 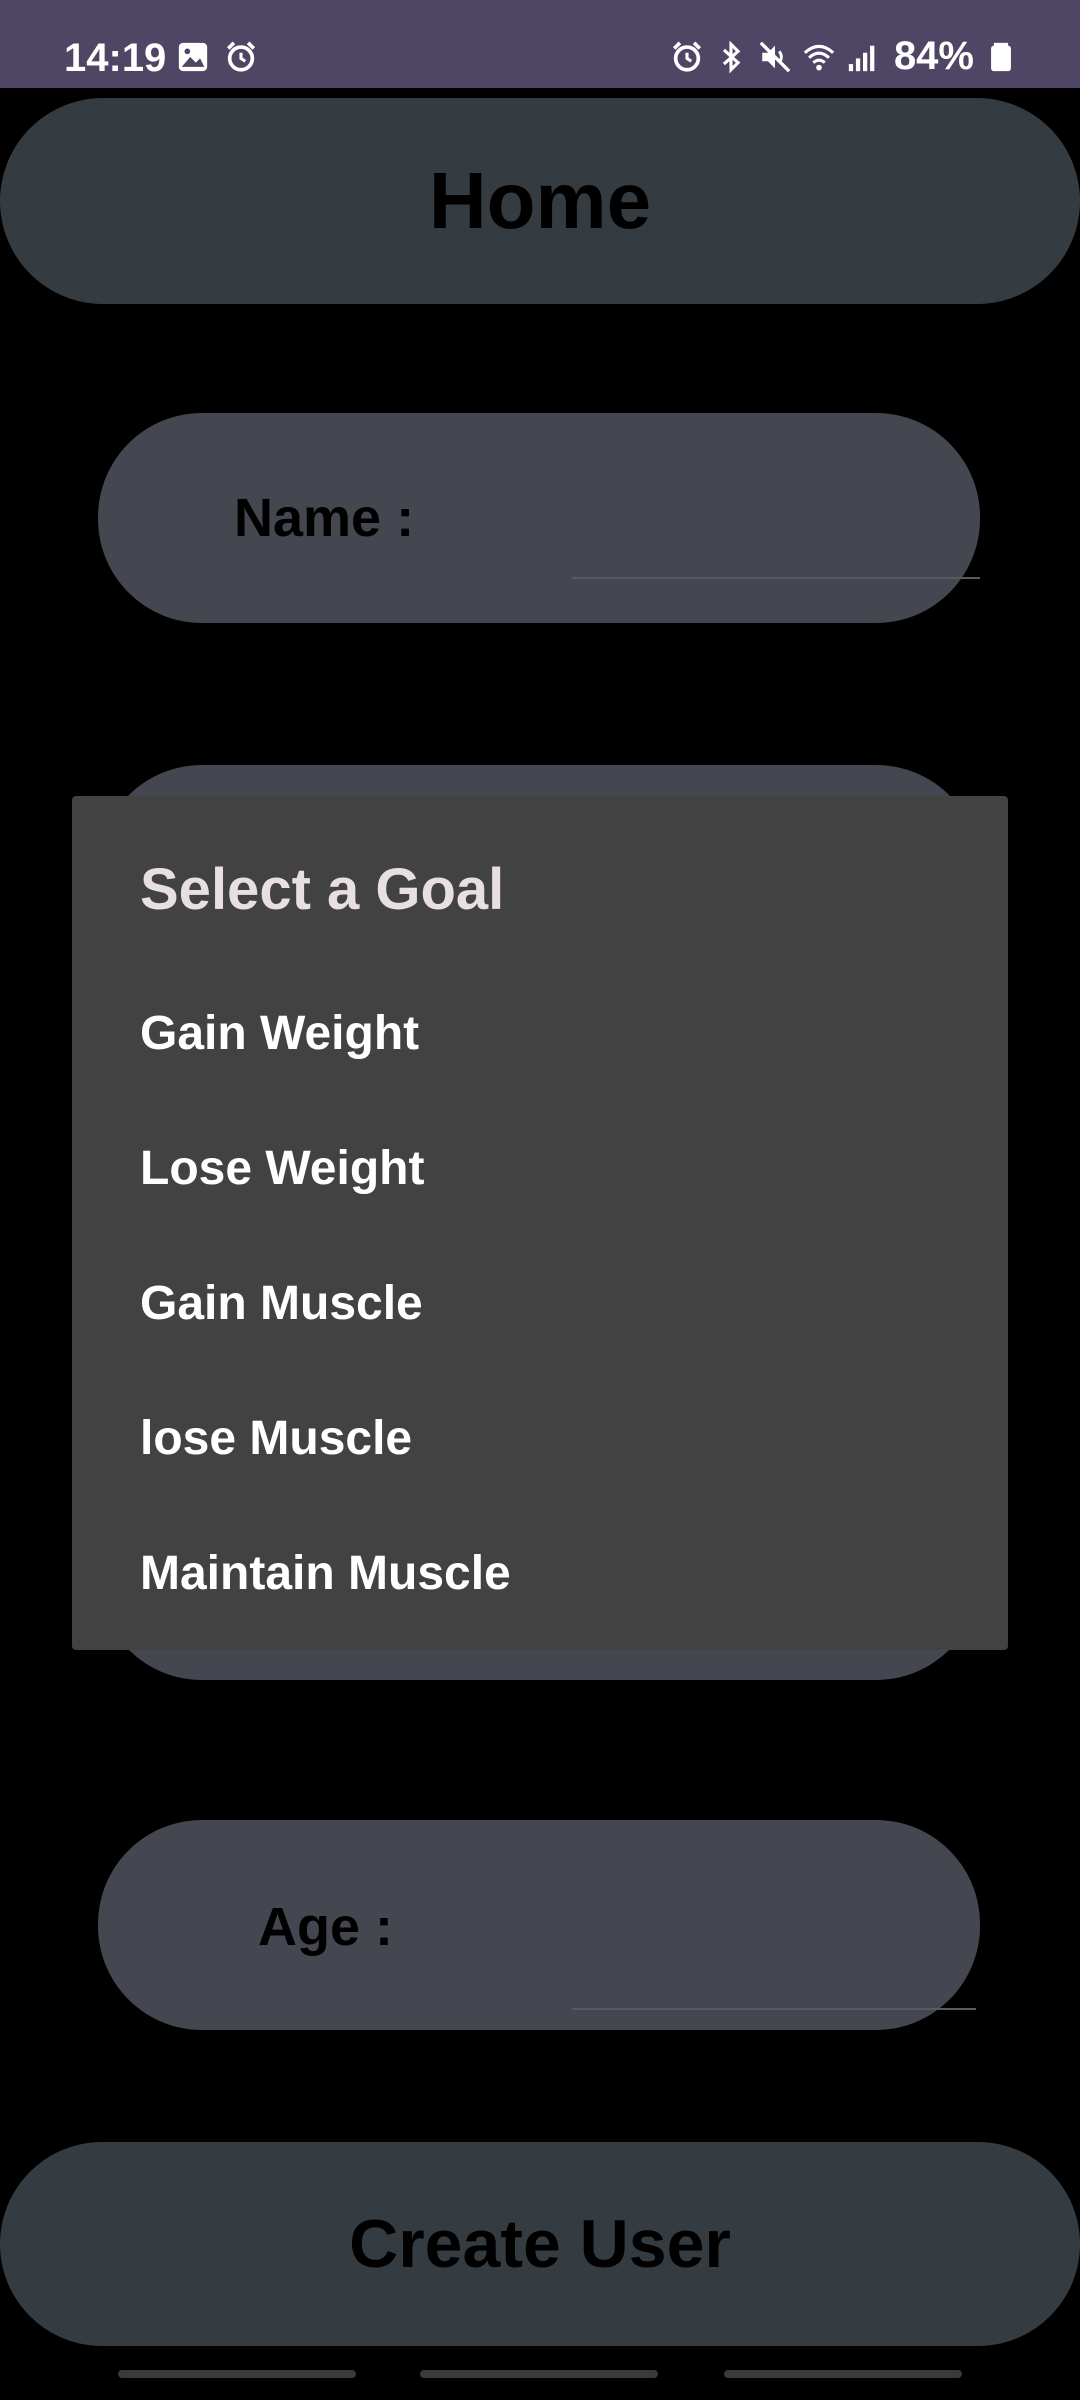 What do you see at coordinates (217, 57) in the screenshot?
I see `status-left-icons` at bounding box center [217, 57].